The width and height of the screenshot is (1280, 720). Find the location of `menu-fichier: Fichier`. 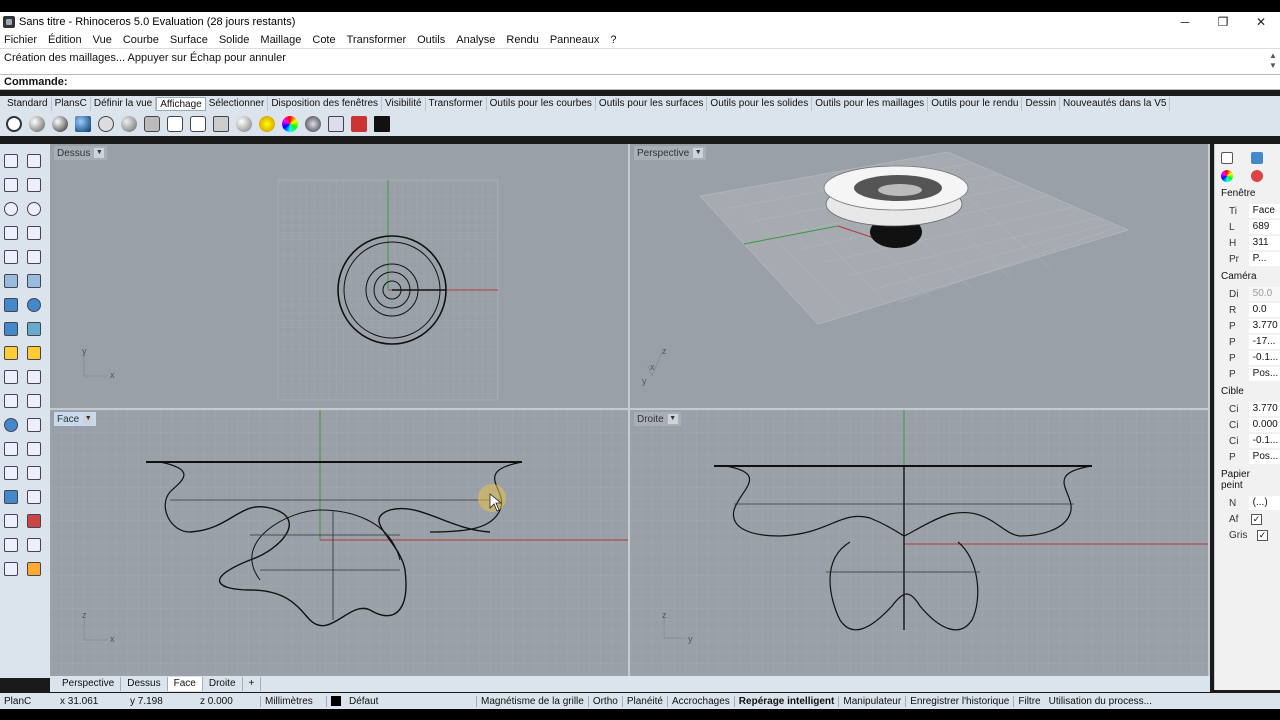

menu-fichier: Fichier is located at coordinates (20, 40).